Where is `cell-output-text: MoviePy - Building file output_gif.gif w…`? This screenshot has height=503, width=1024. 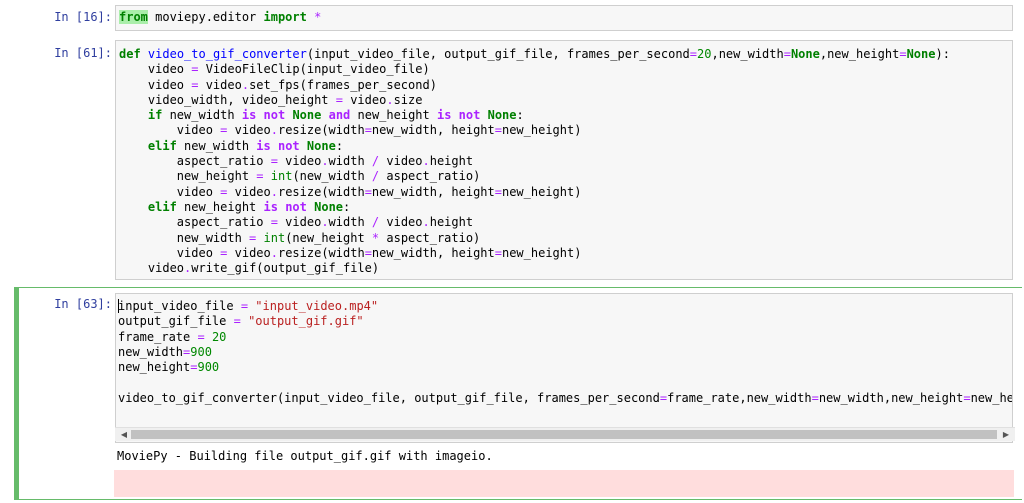 cell-output-text: MoviePy - Building file output_gif.gif w… is located at coordinates (305, 456).